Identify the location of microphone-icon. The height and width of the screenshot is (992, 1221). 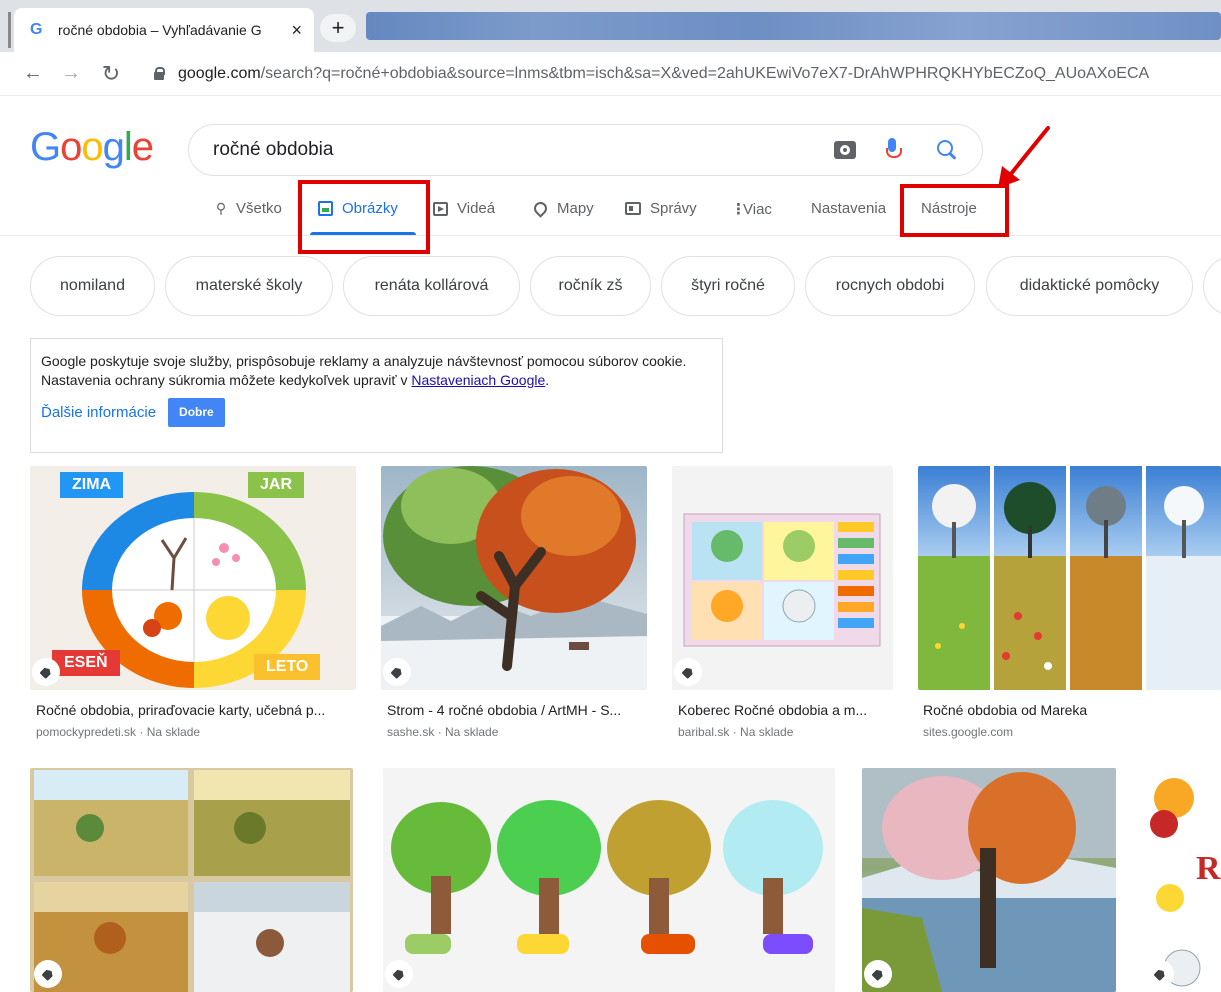
(894, 150).